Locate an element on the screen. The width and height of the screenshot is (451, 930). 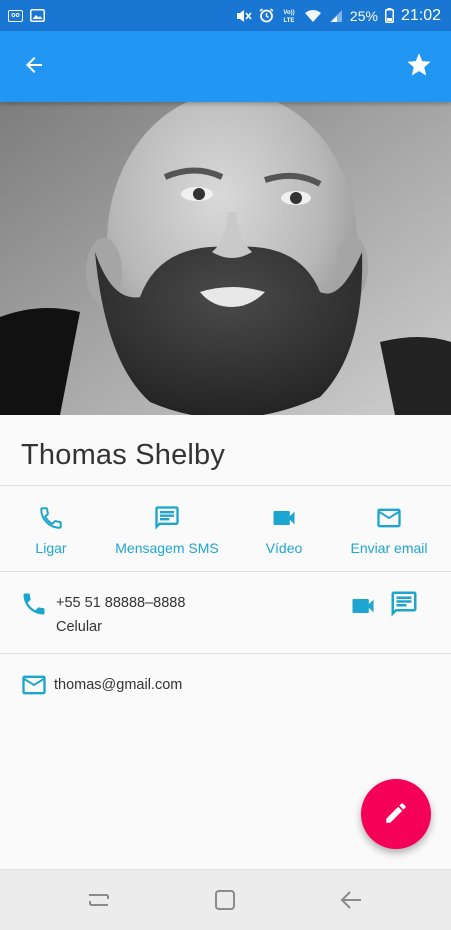
system-nav-bar is located at coordinates (225, 899).